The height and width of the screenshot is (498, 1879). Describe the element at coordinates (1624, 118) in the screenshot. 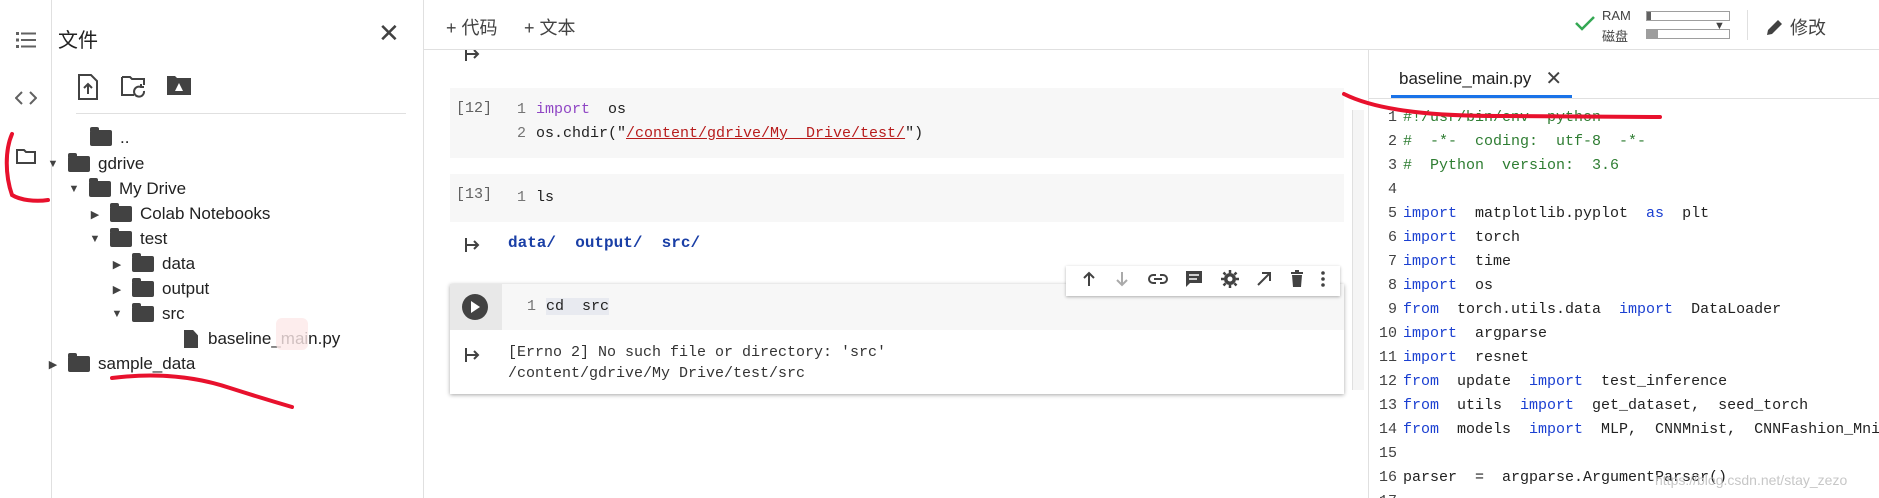

I see `editor-line: 1 #!/usr/bin/env python` at that location.